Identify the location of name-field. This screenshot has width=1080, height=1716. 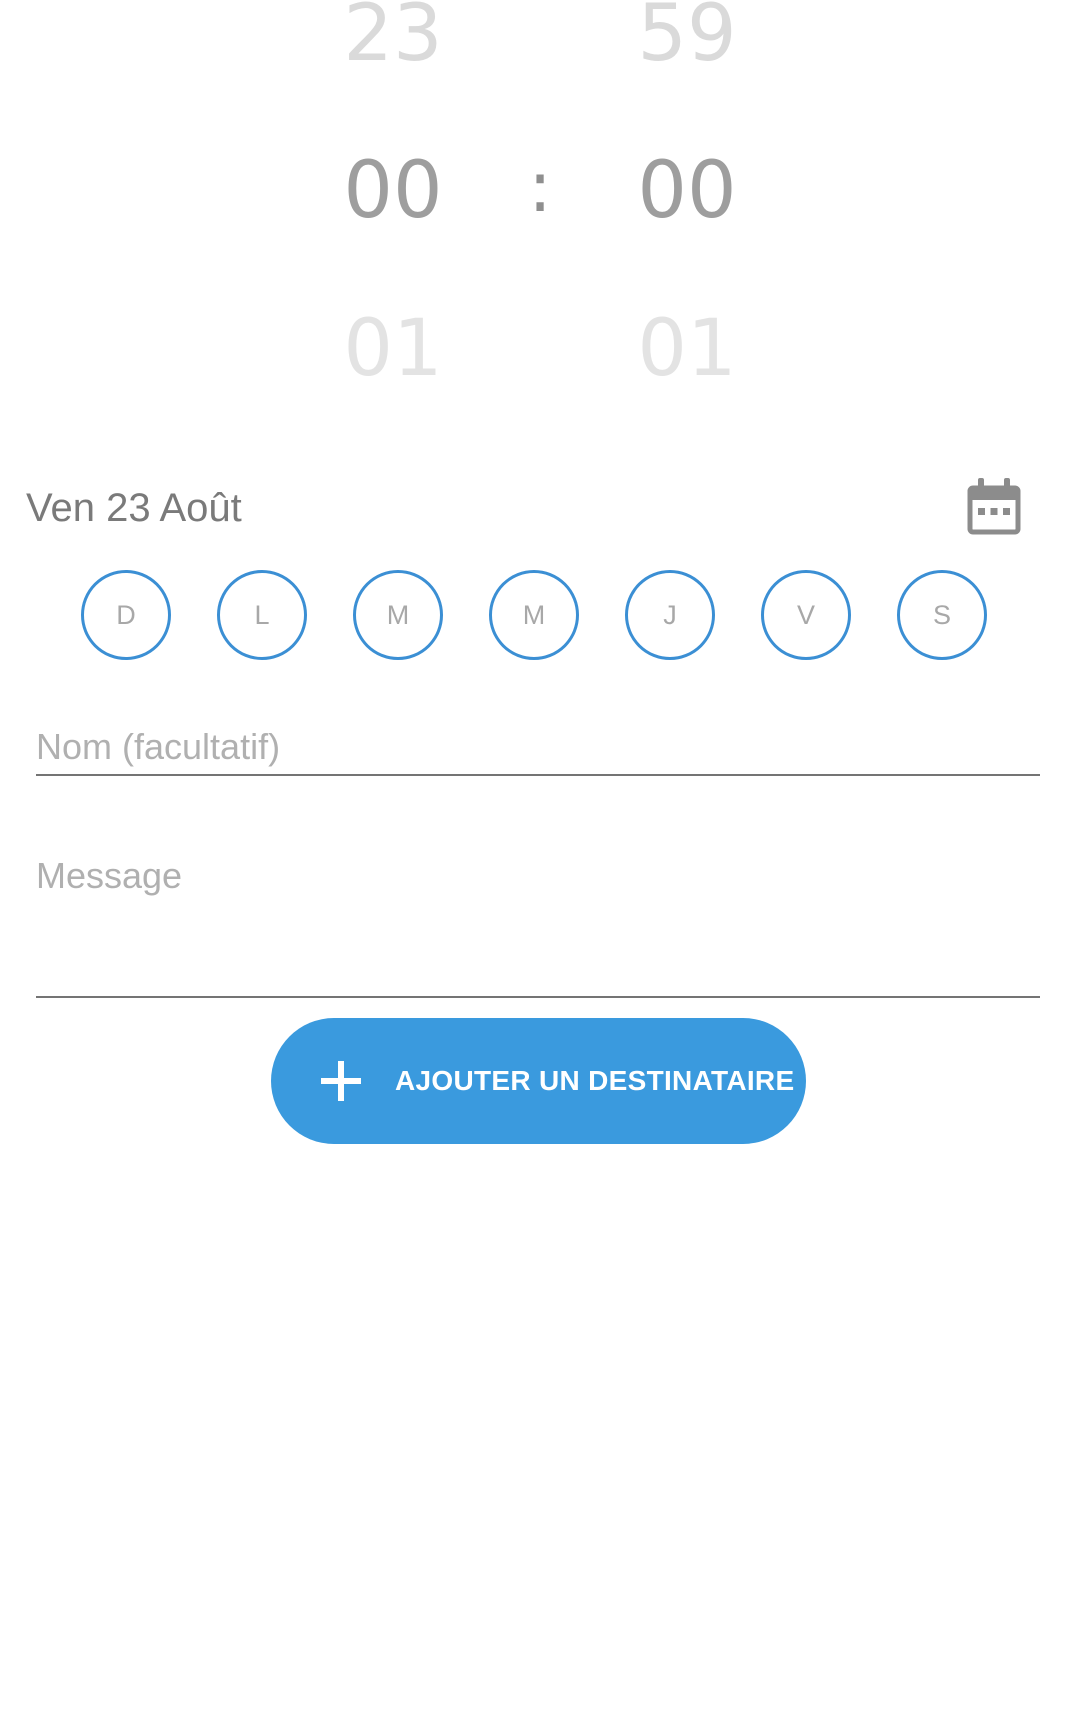
(538, 748).